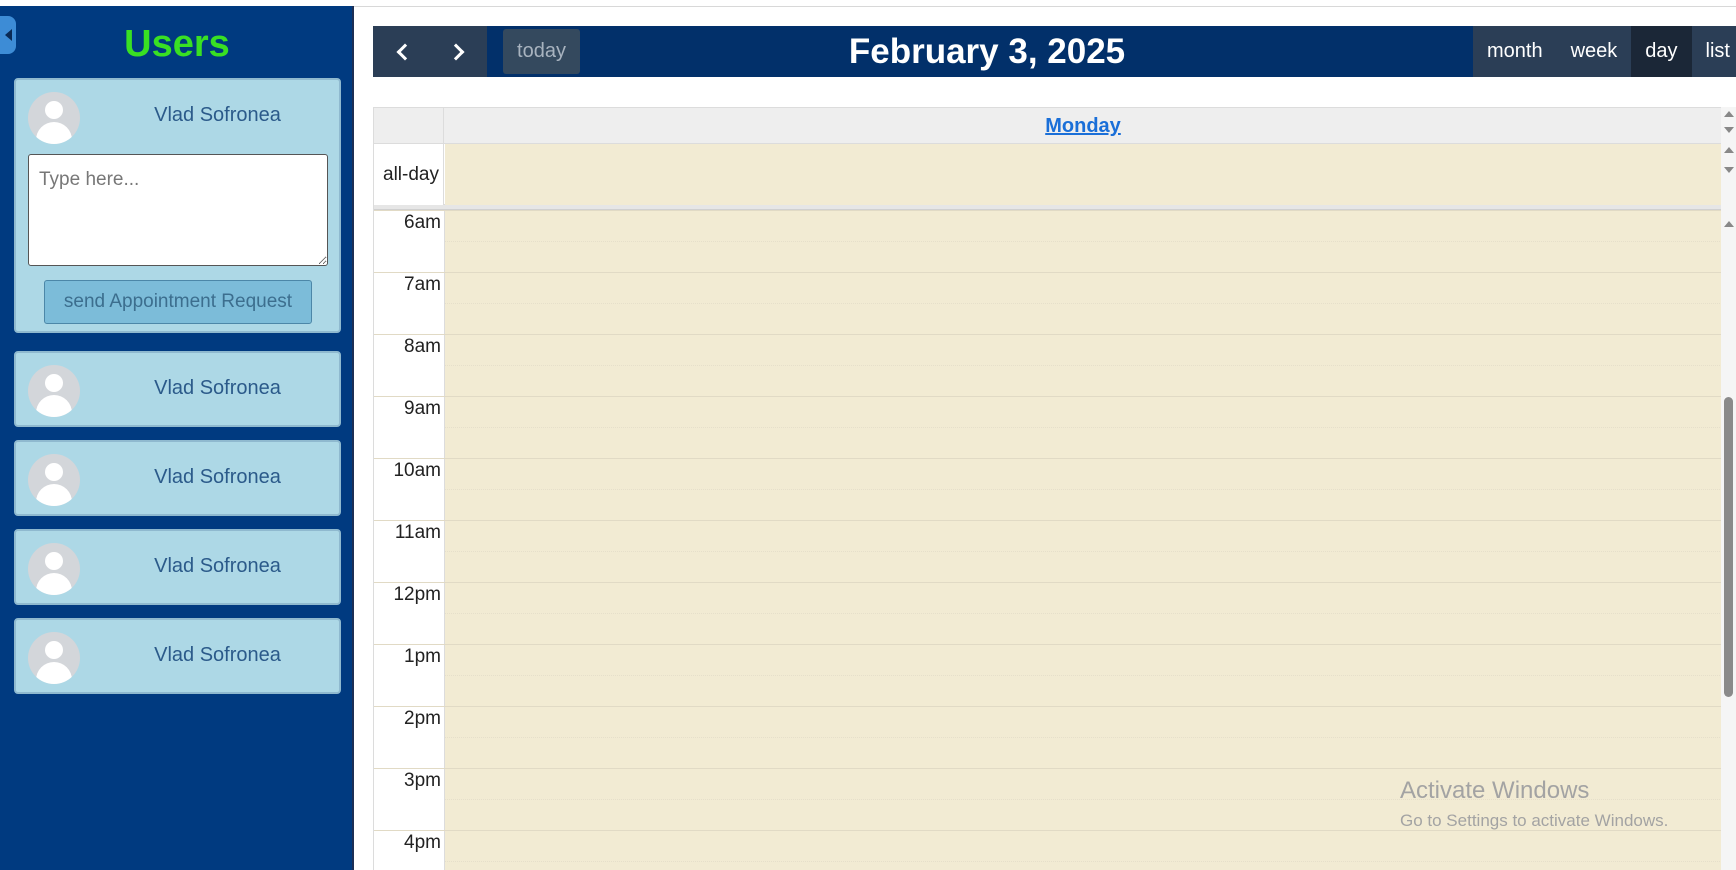  Describe the element at coordinates (422, 408) in the screenshot. I see `hour-label: 9am` at that location.